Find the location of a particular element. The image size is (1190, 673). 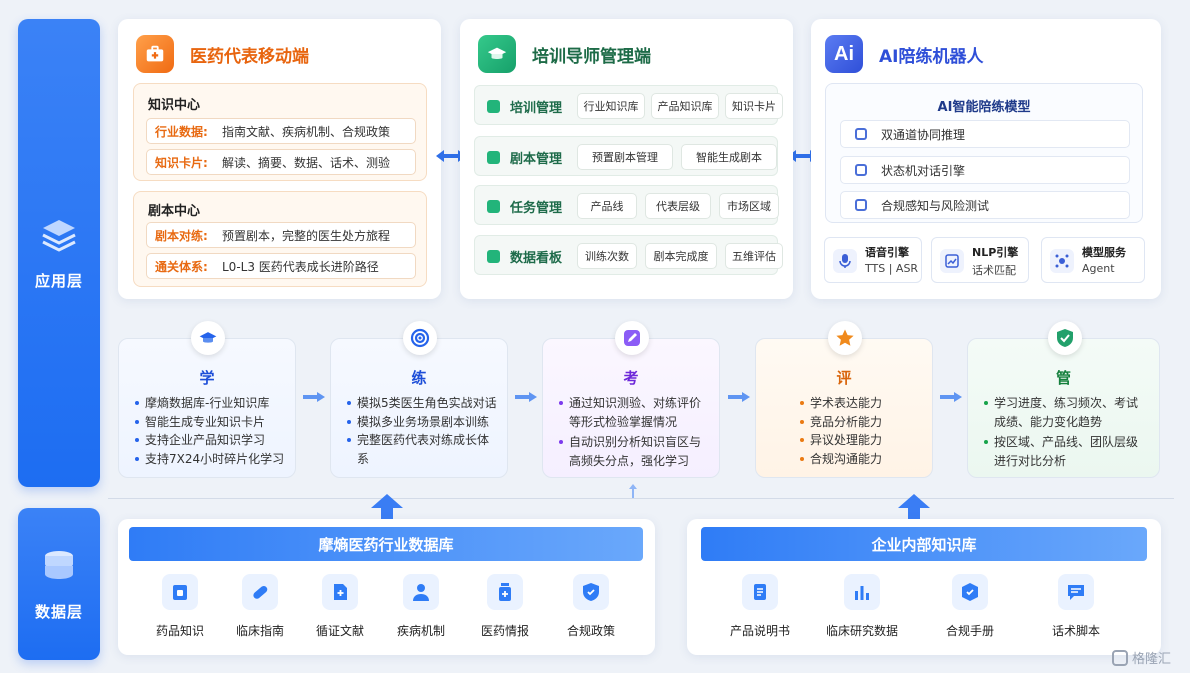

handbook-icon is located at coordinates (970, 592).